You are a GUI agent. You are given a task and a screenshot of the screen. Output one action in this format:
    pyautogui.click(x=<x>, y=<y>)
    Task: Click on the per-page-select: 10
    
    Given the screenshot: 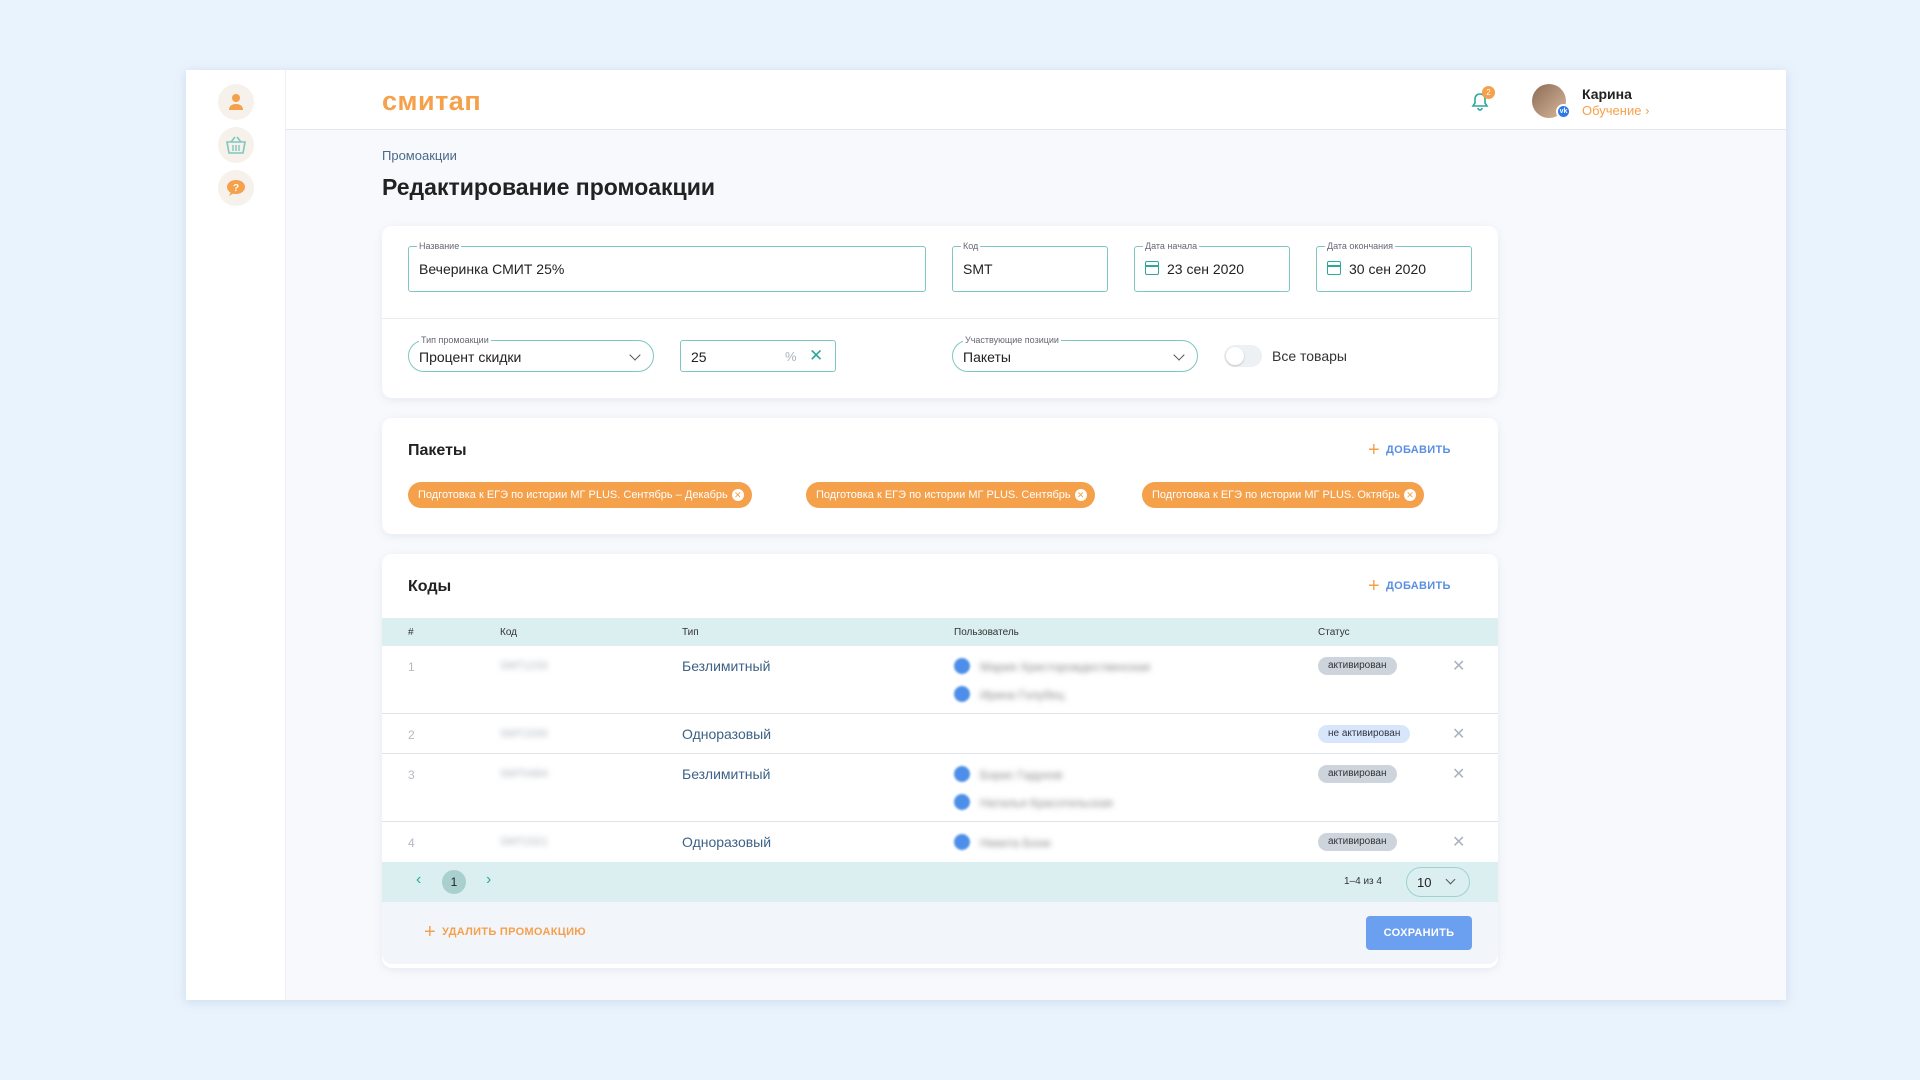 What is the action you would take?
    pyautogui.click(x=1438, y=882)
    